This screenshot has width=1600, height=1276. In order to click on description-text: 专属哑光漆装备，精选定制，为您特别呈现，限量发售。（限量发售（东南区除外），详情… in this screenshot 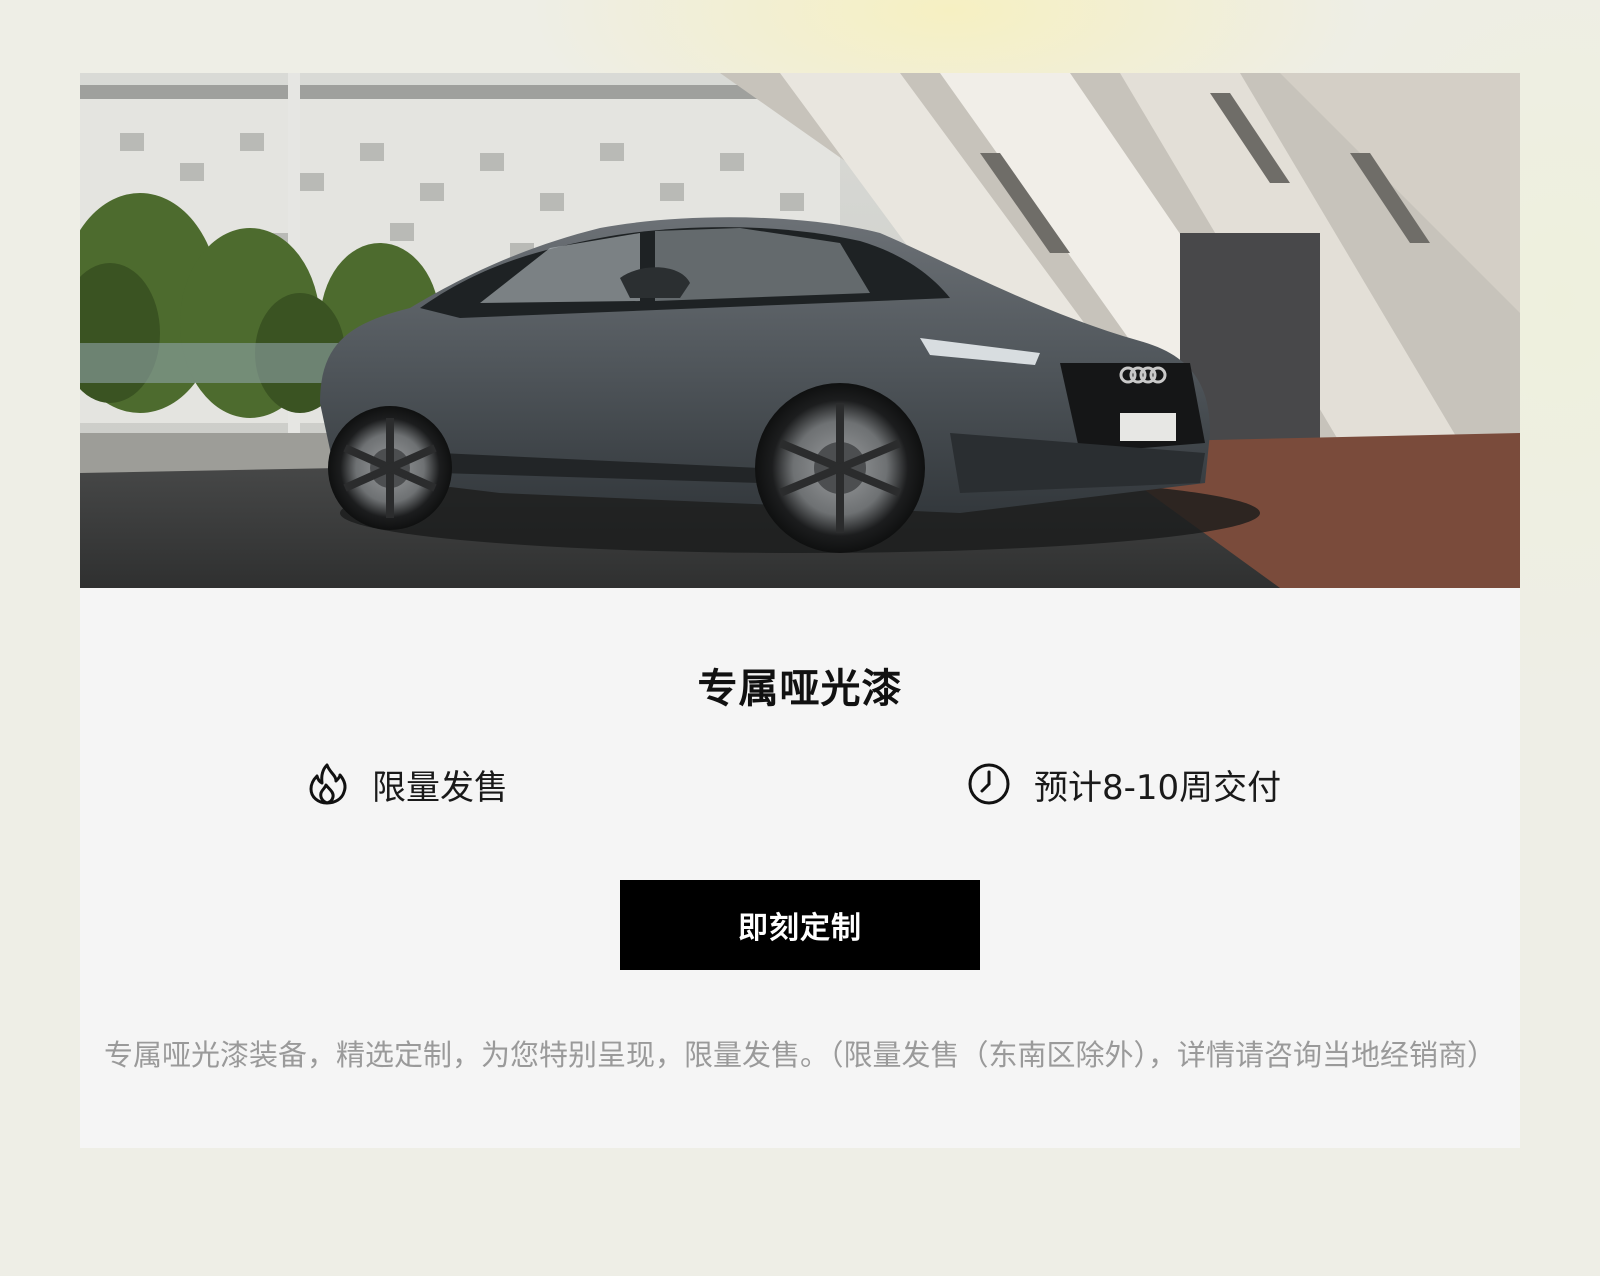, I will do `click(799, 1055)`.